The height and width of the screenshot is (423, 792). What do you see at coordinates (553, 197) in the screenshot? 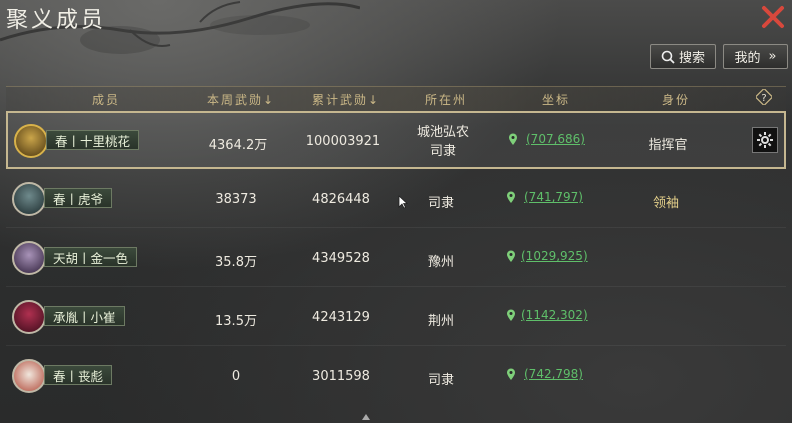
I see `coordinate-link: (741,797)` at bounding box center [553, 197].